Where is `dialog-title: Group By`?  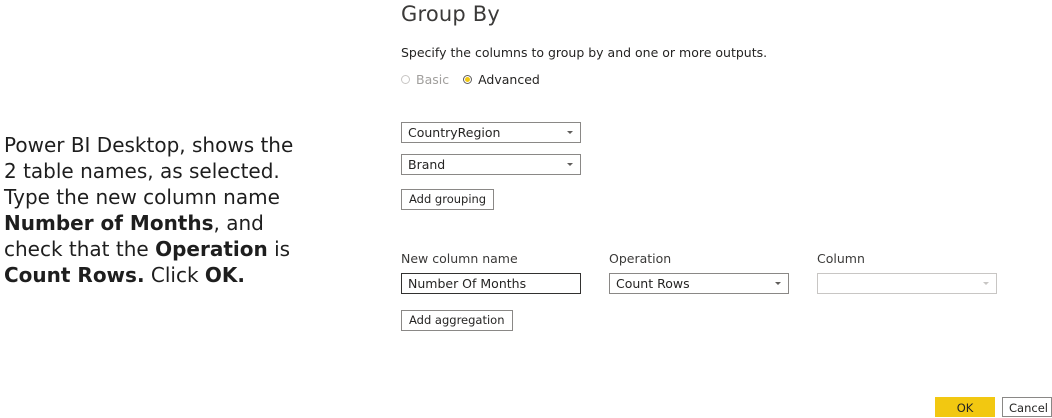
dialog-title: Group By is located at coordinates (451, 14).